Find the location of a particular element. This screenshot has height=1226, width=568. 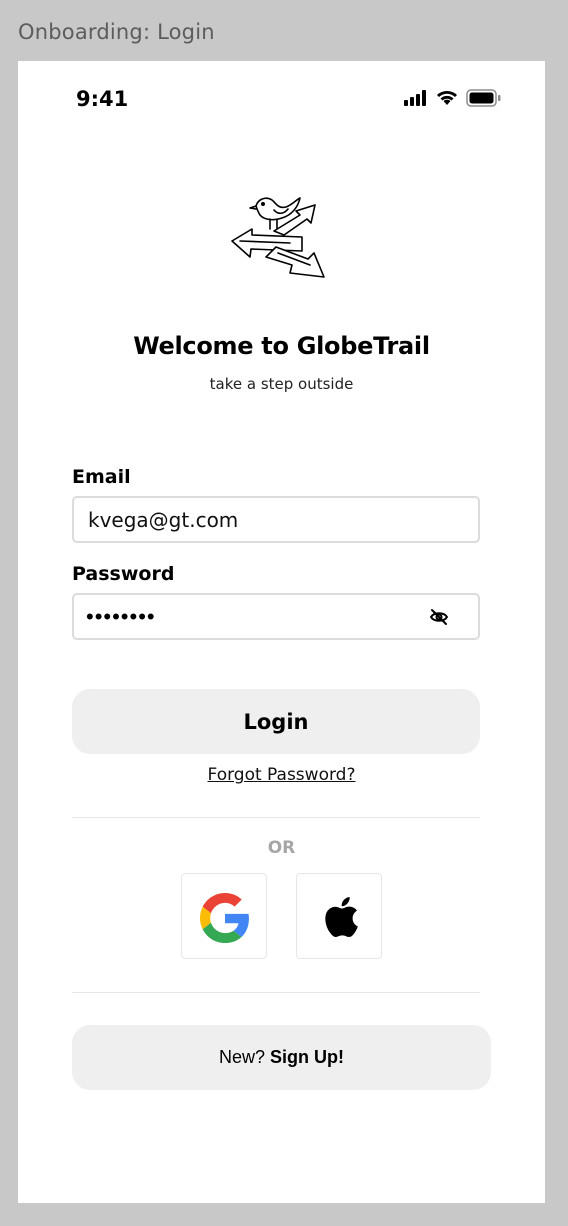

bird-on-signpost-logo is located at coordinates (278, 237).